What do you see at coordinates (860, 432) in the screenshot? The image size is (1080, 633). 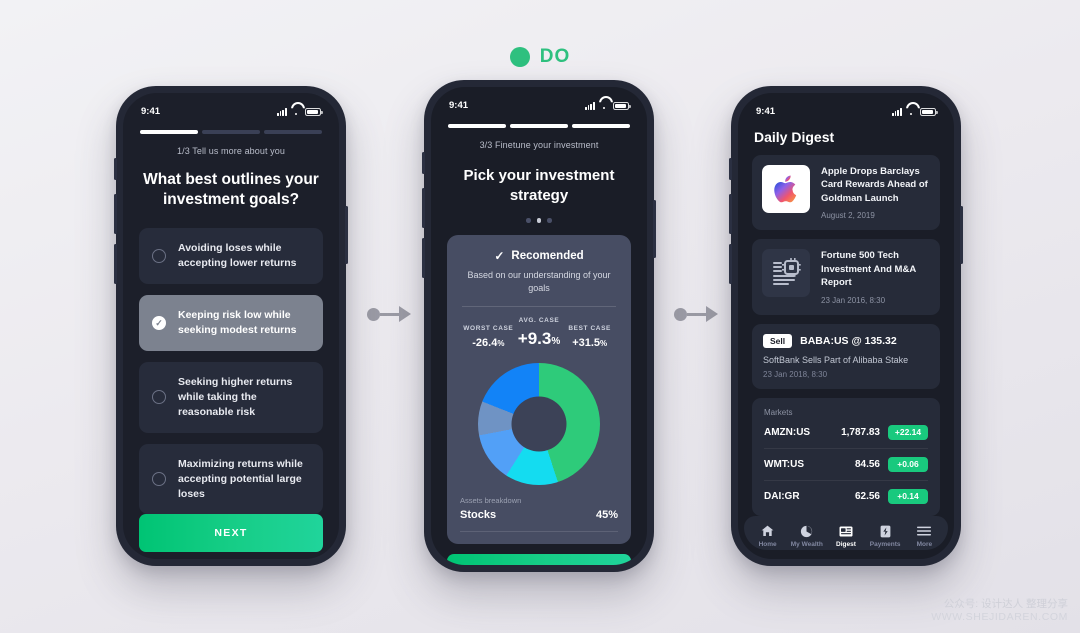 I see `market-price: 1,787.83` at bounding box center [860, 432].